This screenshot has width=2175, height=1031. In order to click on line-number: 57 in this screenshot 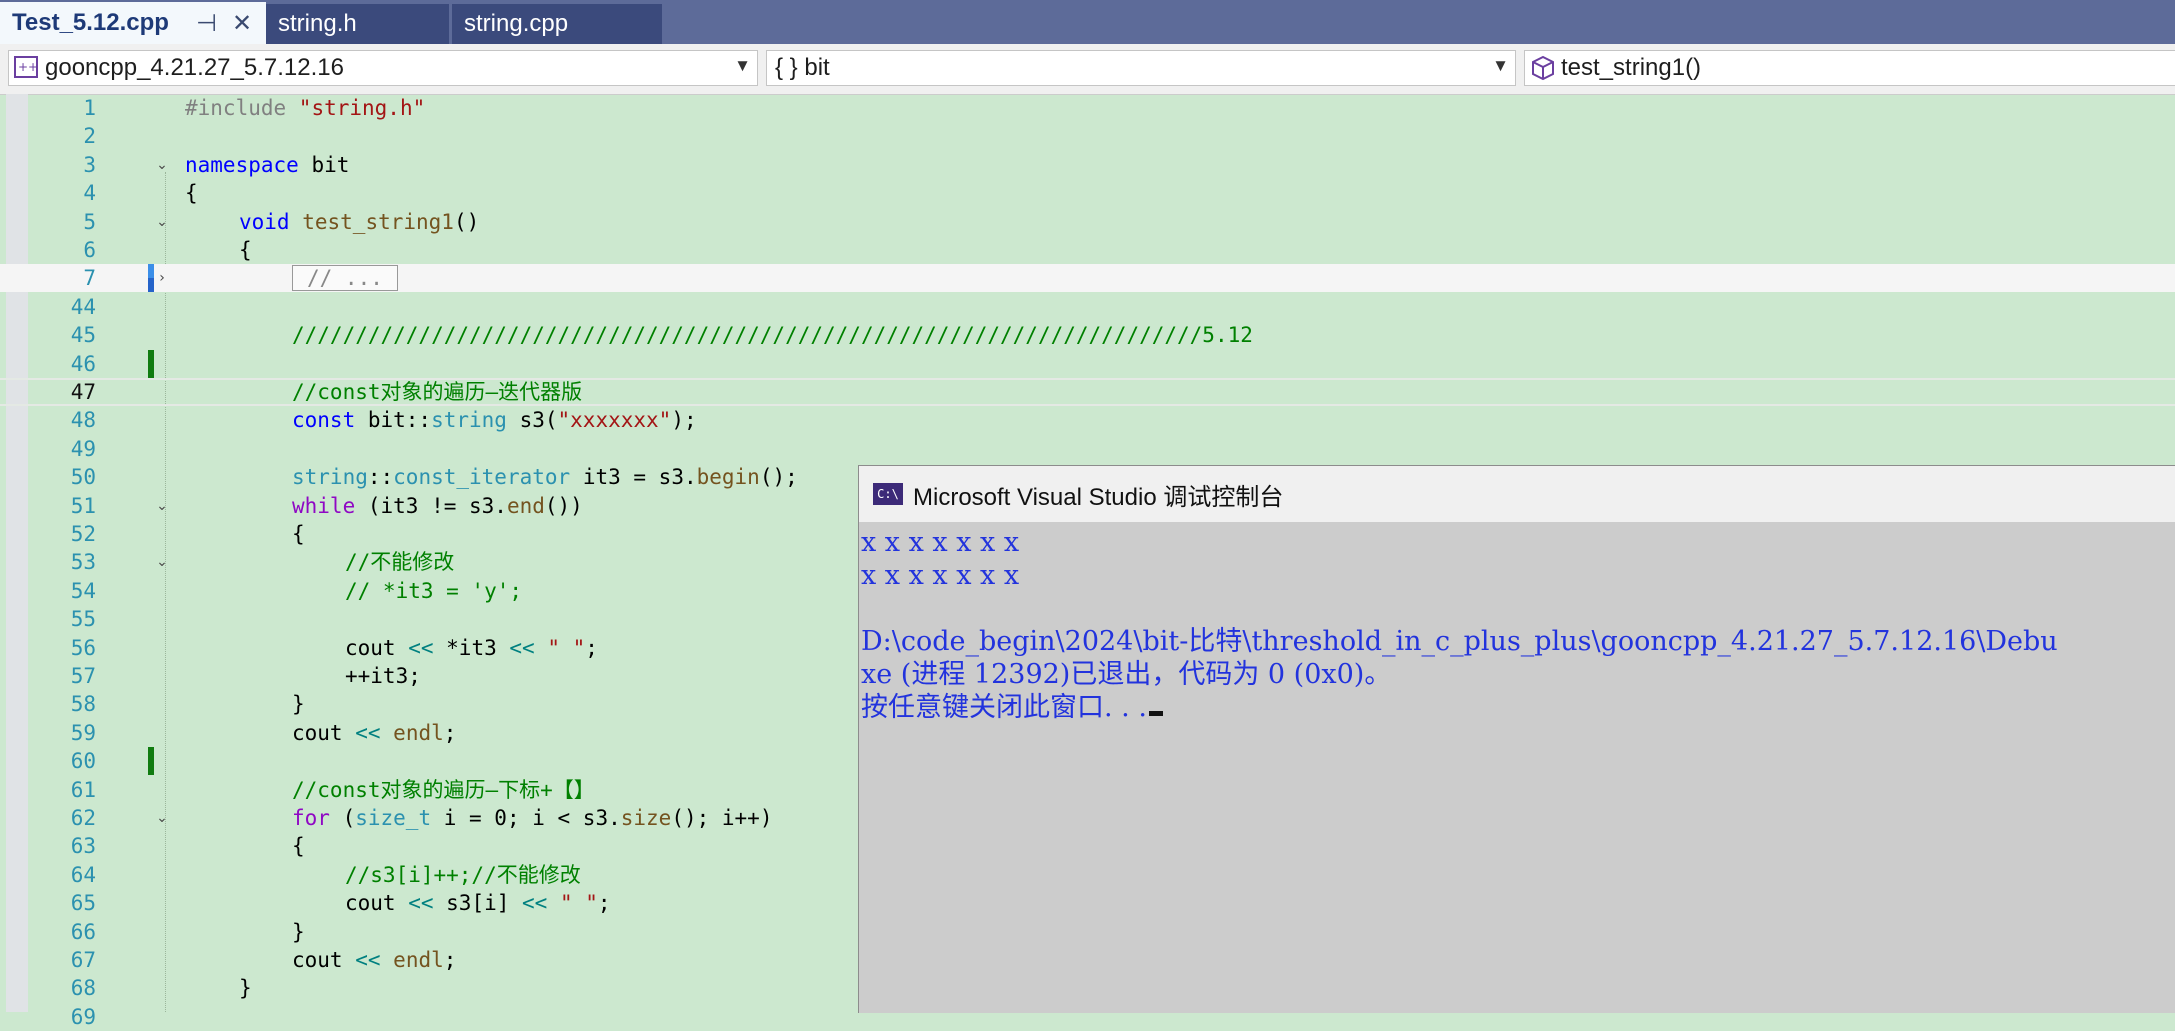, I will do `click(83, 676)`.